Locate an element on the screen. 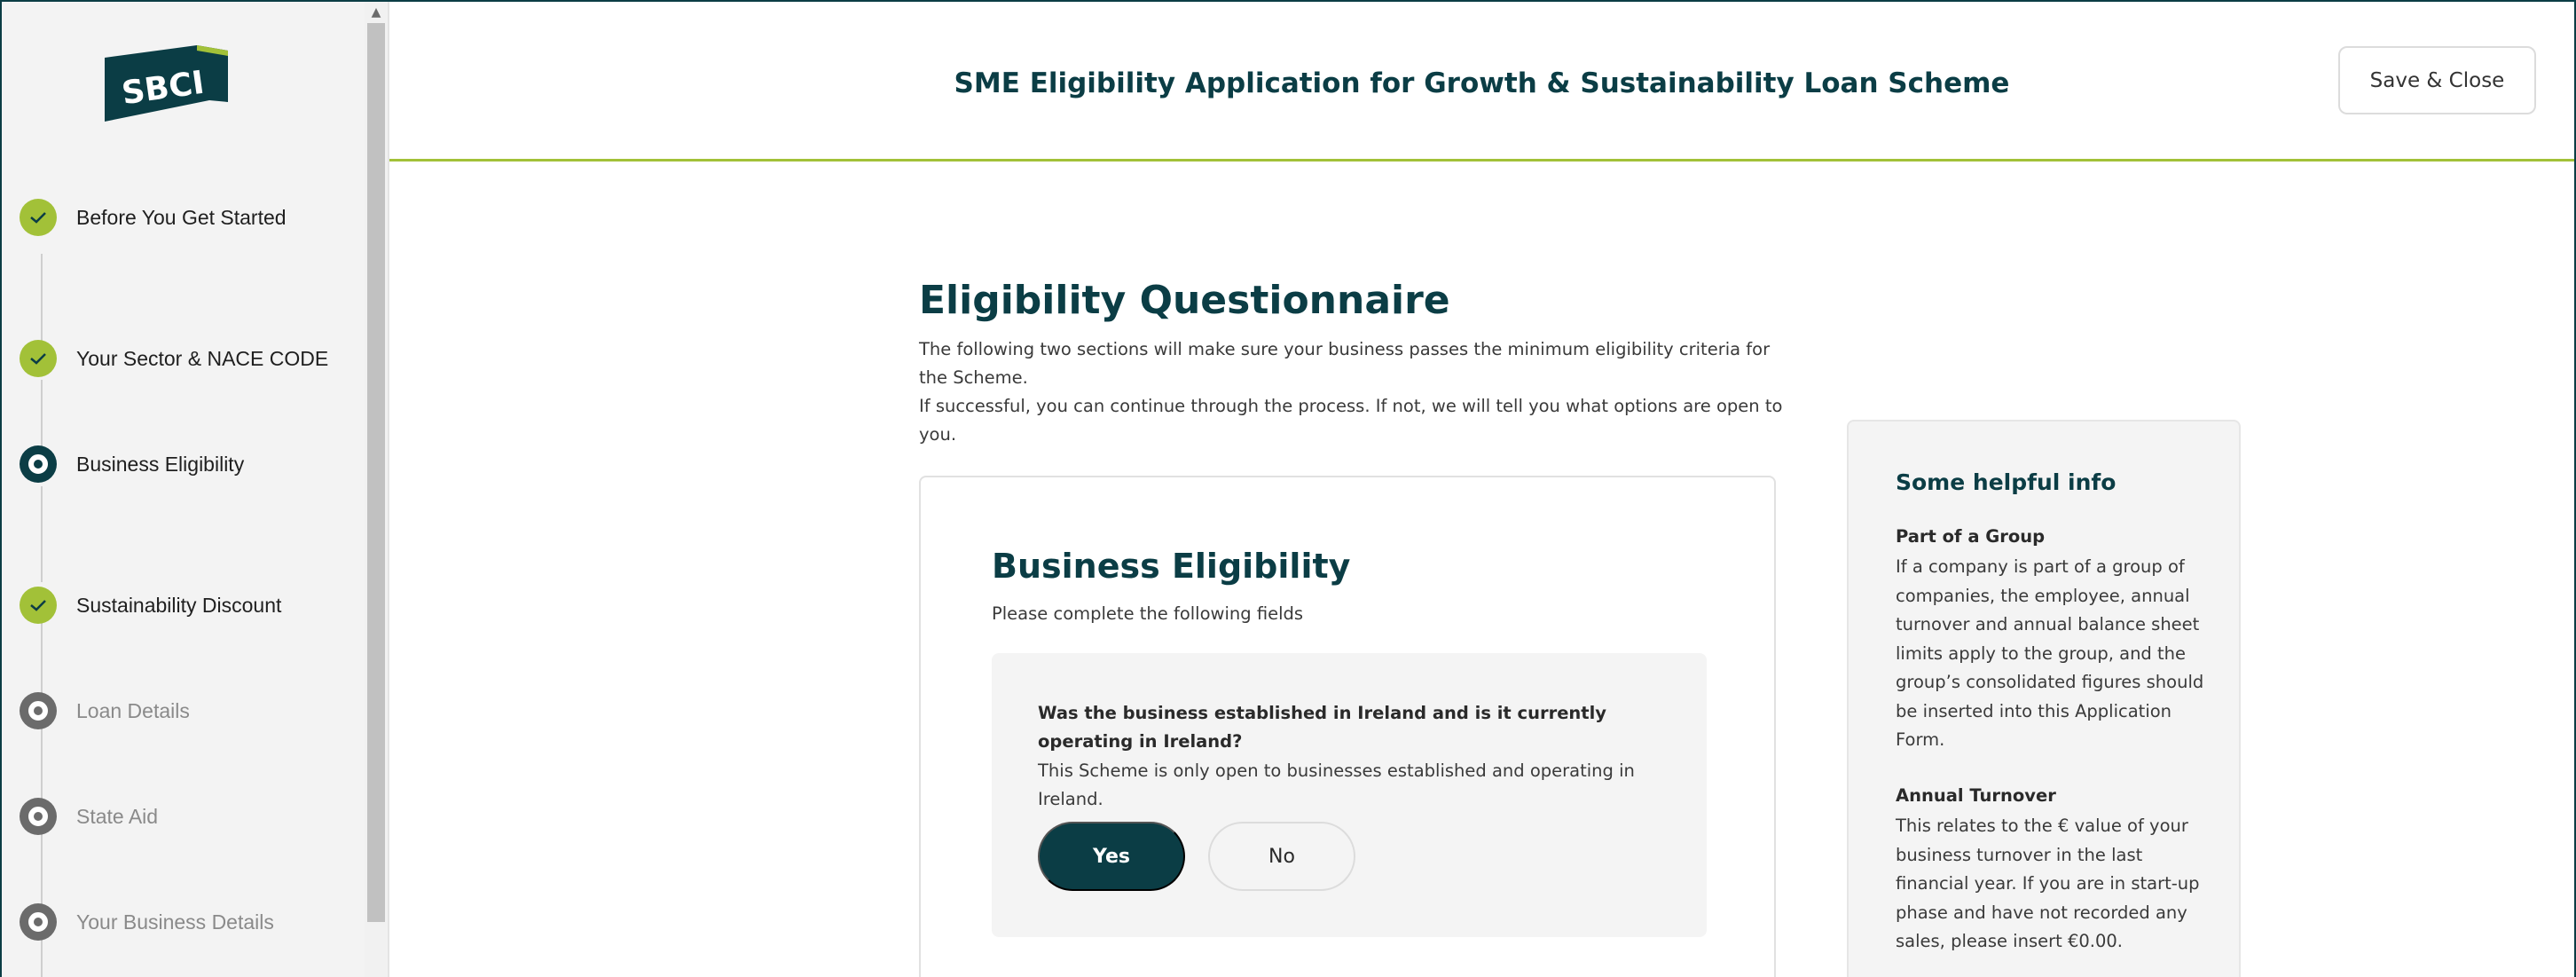  yes-button: Yes is located at coordinates (1111, 856).